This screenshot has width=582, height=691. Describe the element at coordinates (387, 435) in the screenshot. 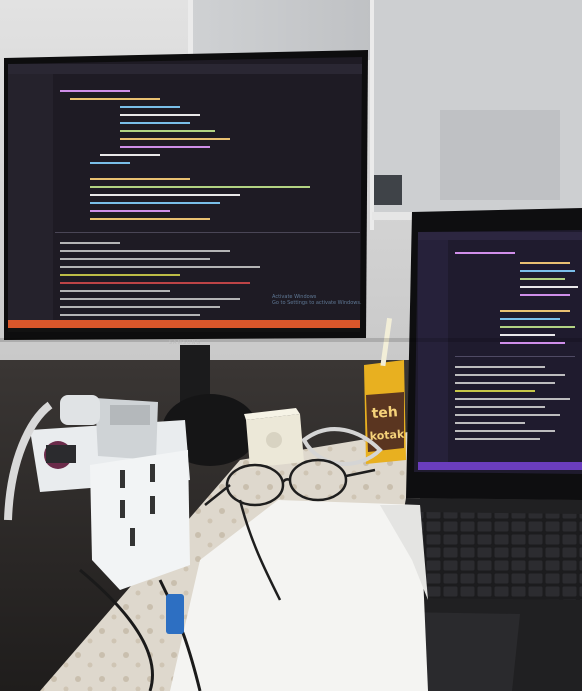

I see `svg-text: kotak` at that location.